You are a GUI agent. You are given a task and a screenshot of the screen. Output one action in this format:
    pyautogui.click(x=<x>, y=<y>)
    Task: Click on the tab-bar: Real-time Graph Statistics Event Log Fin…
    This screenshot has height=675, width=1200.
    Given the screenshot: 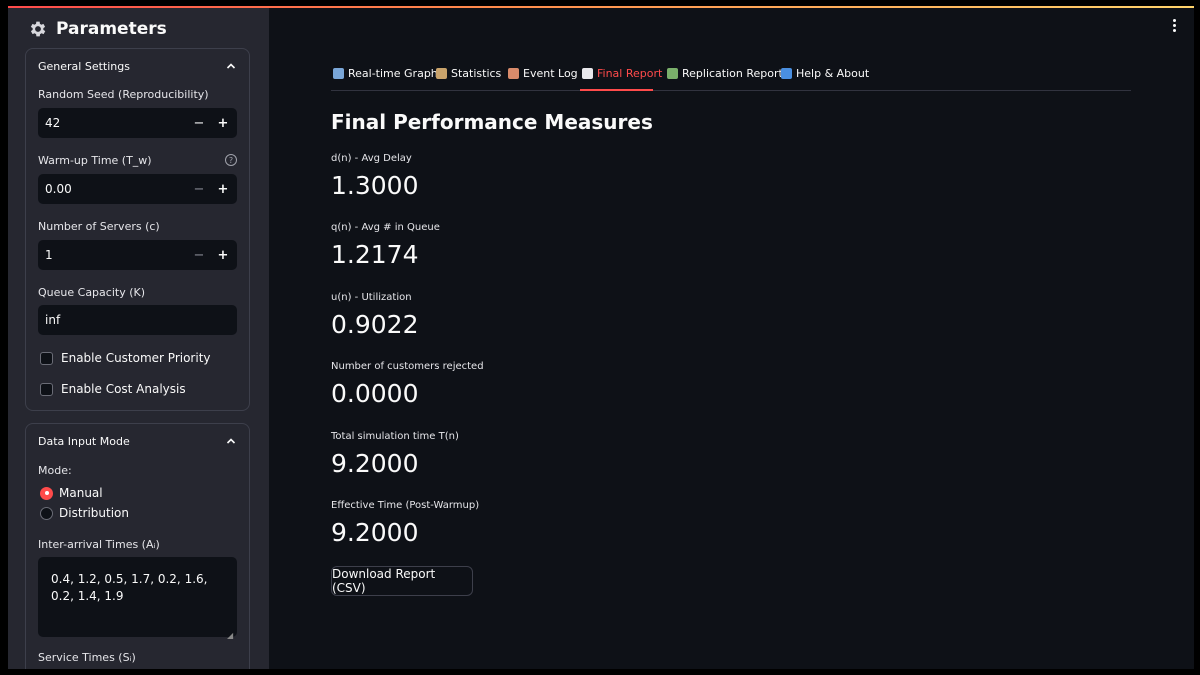 What is the action you would take?
    pyautogui.click(x=731, y=76)
    